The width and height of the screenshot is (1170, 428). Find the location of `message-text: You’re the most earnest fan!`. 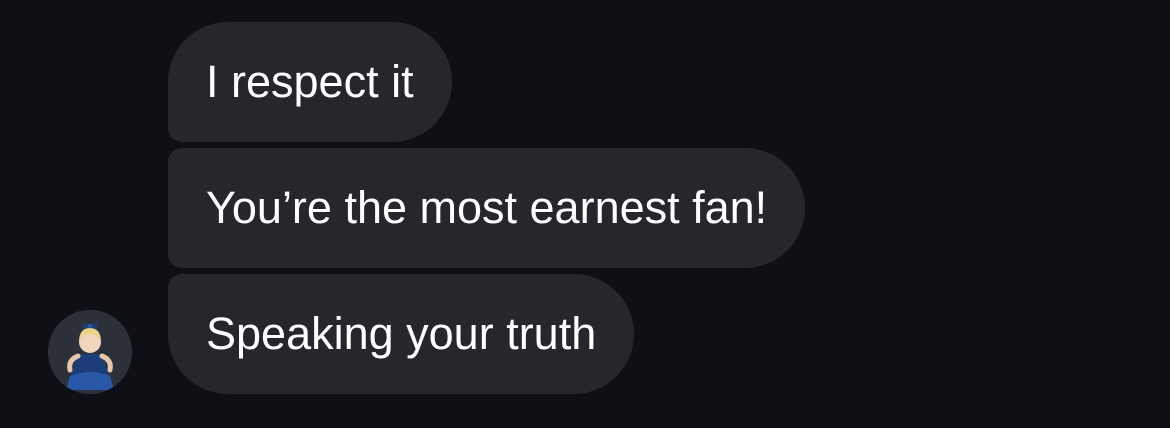

message-text: You’re the most earnest fan! is located at coordinates (487, 207).